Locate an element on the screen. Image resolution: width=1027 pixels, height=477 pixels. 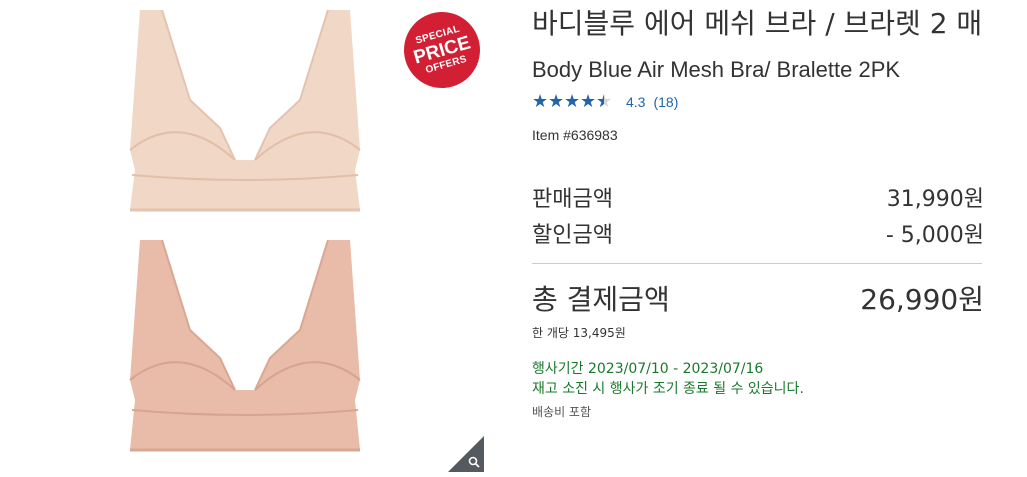
review-count-link: (18) is located at coordinates (665, 102).